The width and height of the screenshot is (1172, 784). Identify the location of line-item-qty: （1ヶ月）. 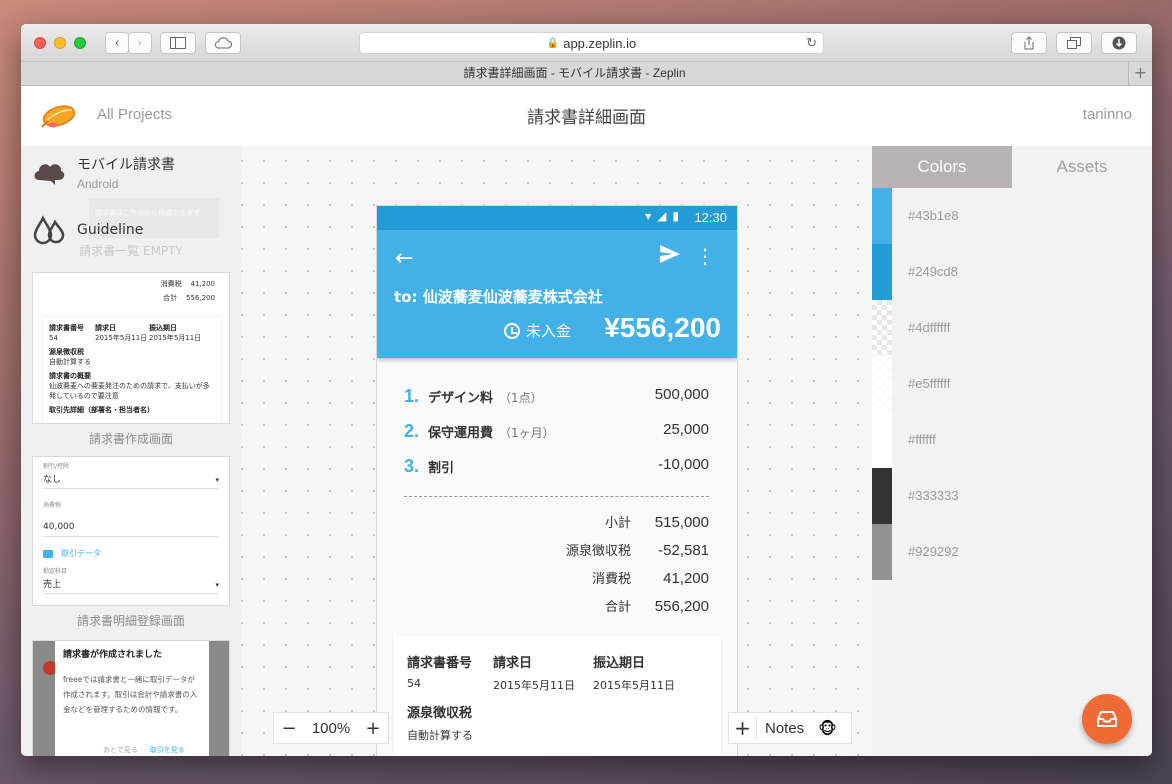
(527, 433).